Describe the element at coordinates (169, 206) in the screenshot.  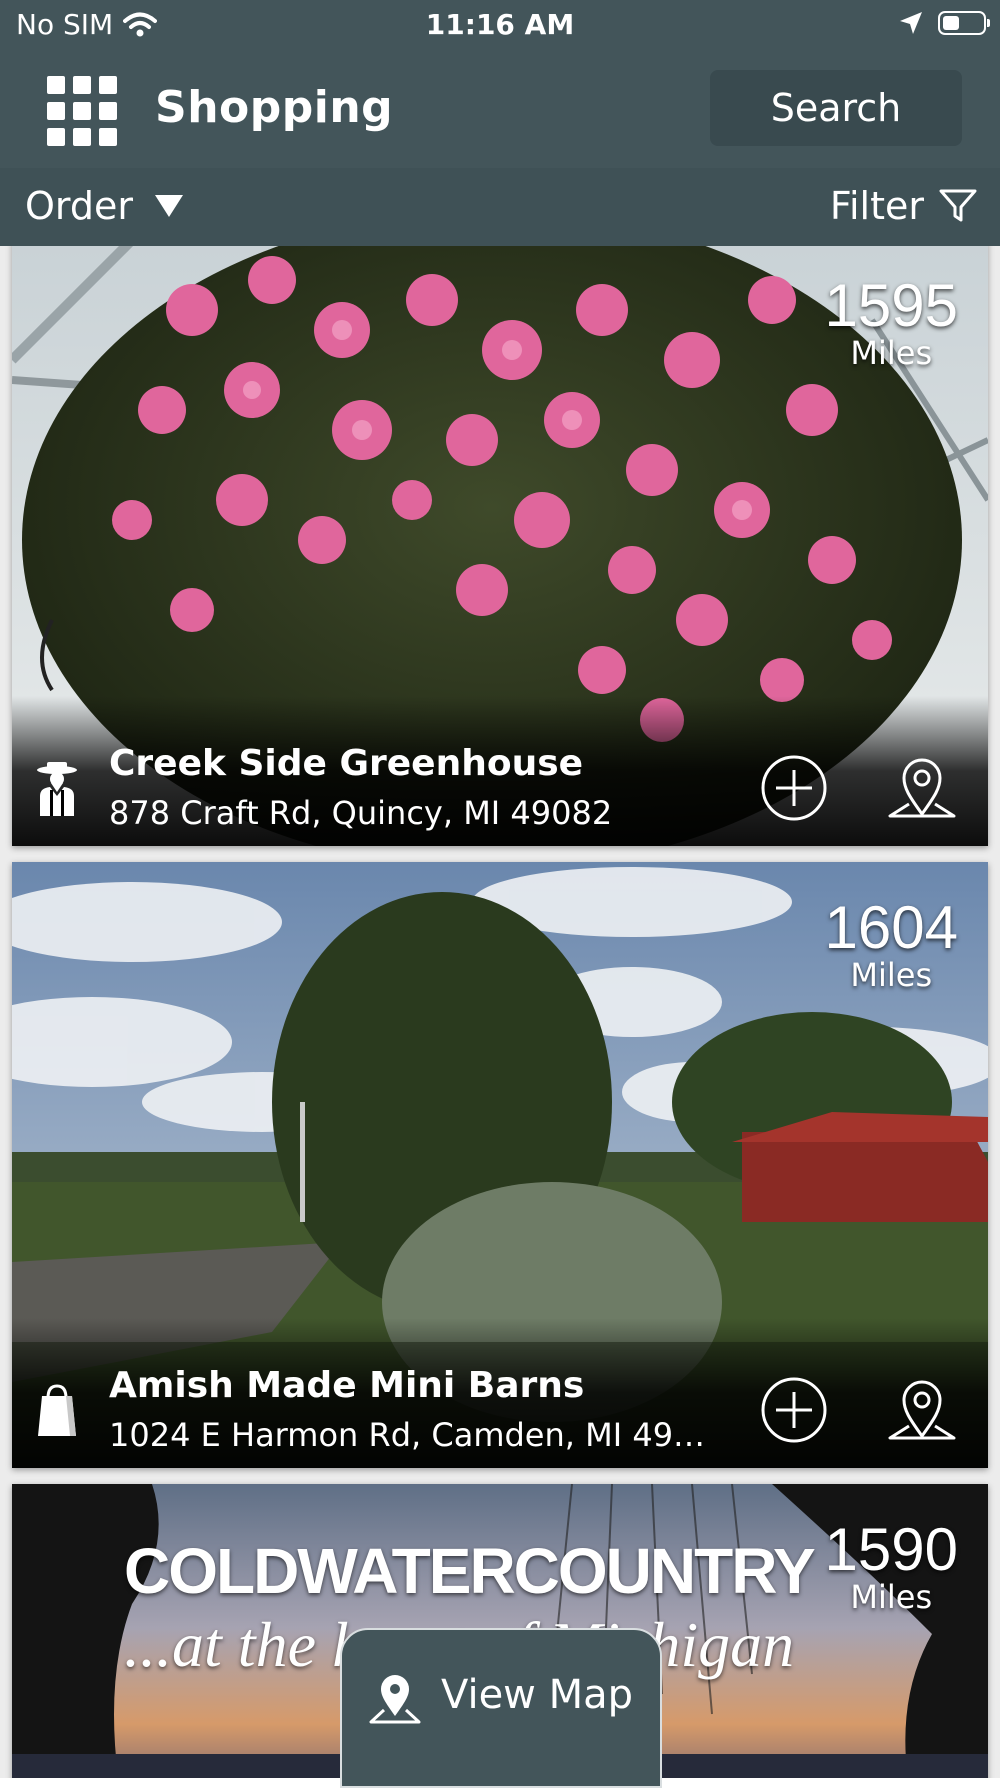
I see `caret-down-icon` at that location.